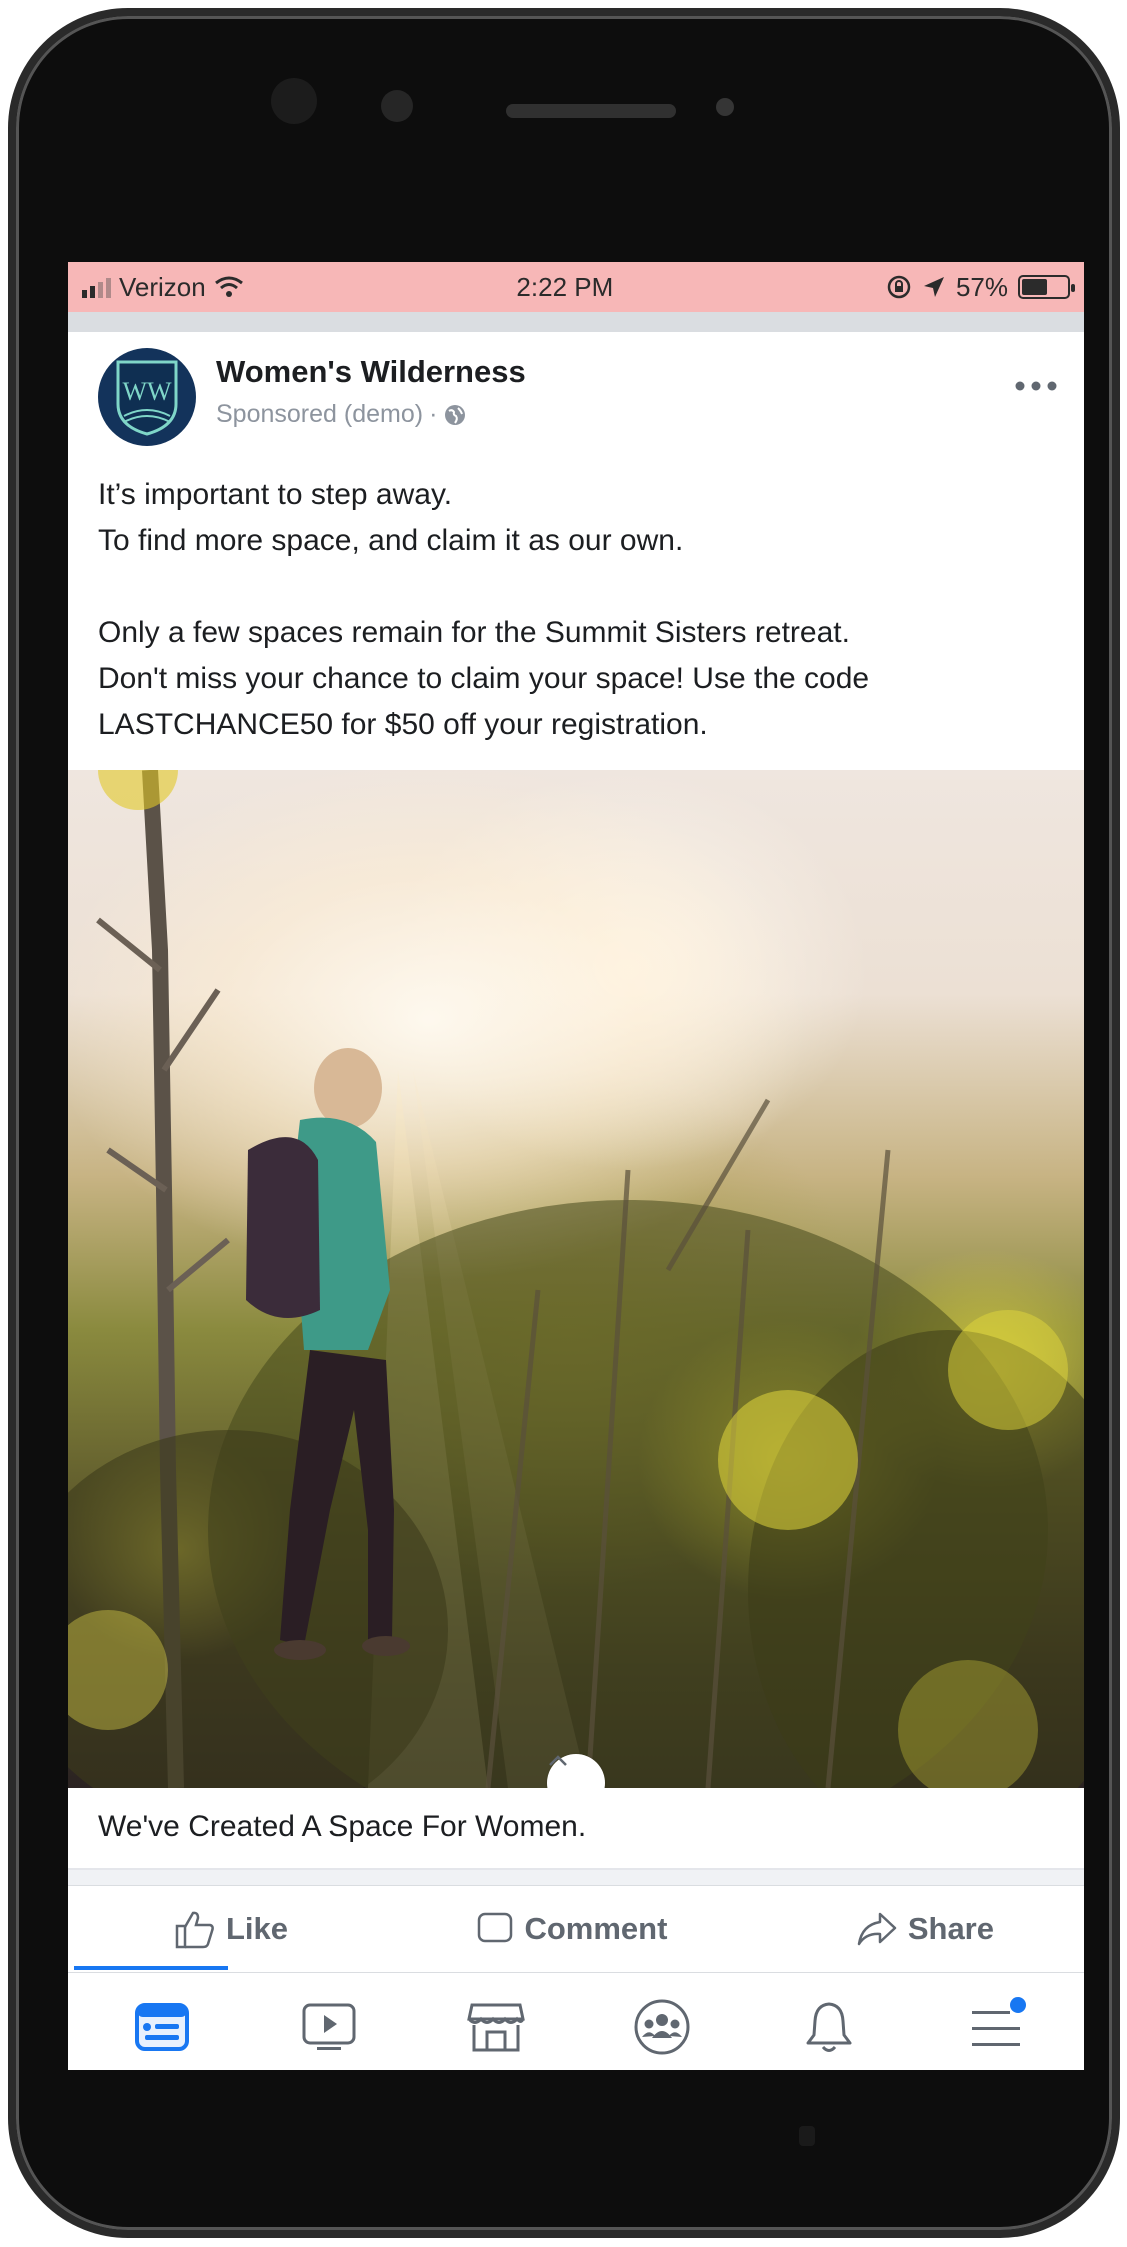 This screenshot has width=1127, height=2247. What do you see at coordinates (996, 2027) in the screenshot?
I see `tab-menu` at bounding box center [996, 2027].